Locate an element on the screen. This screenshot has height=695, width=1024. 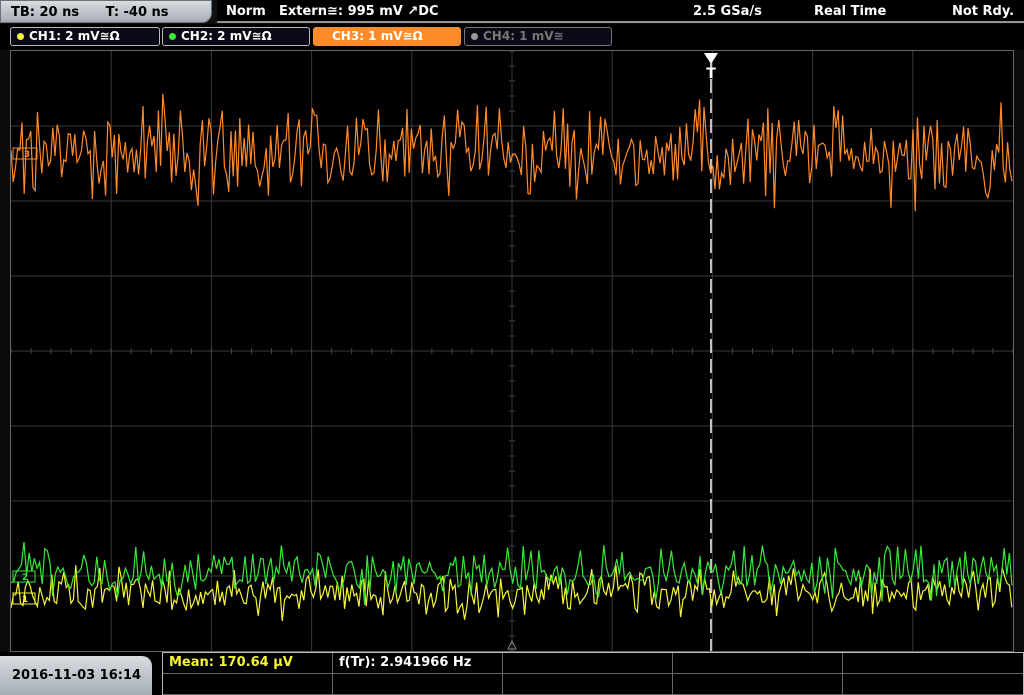
channel-3-button: CH3: 1 mV≅Ω is located at coordinates (387, 36).